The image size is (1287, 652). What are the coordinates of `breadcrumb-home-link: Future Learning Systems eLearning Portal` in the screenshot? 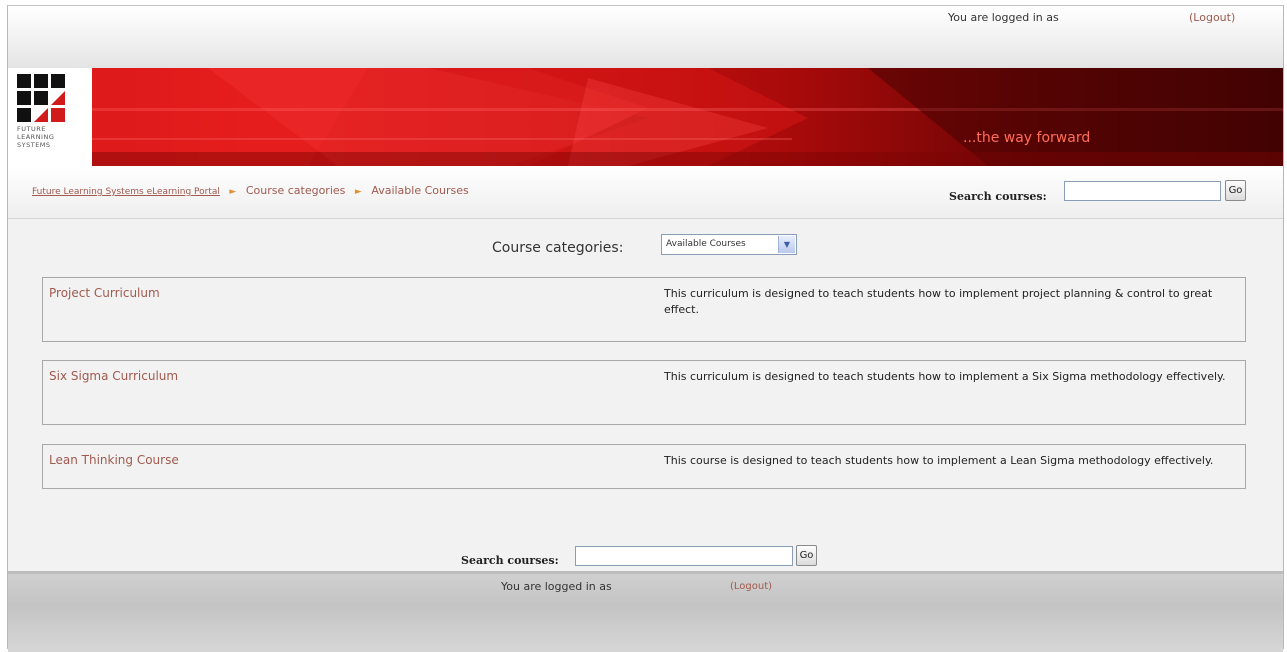 It's located at (126, 192).